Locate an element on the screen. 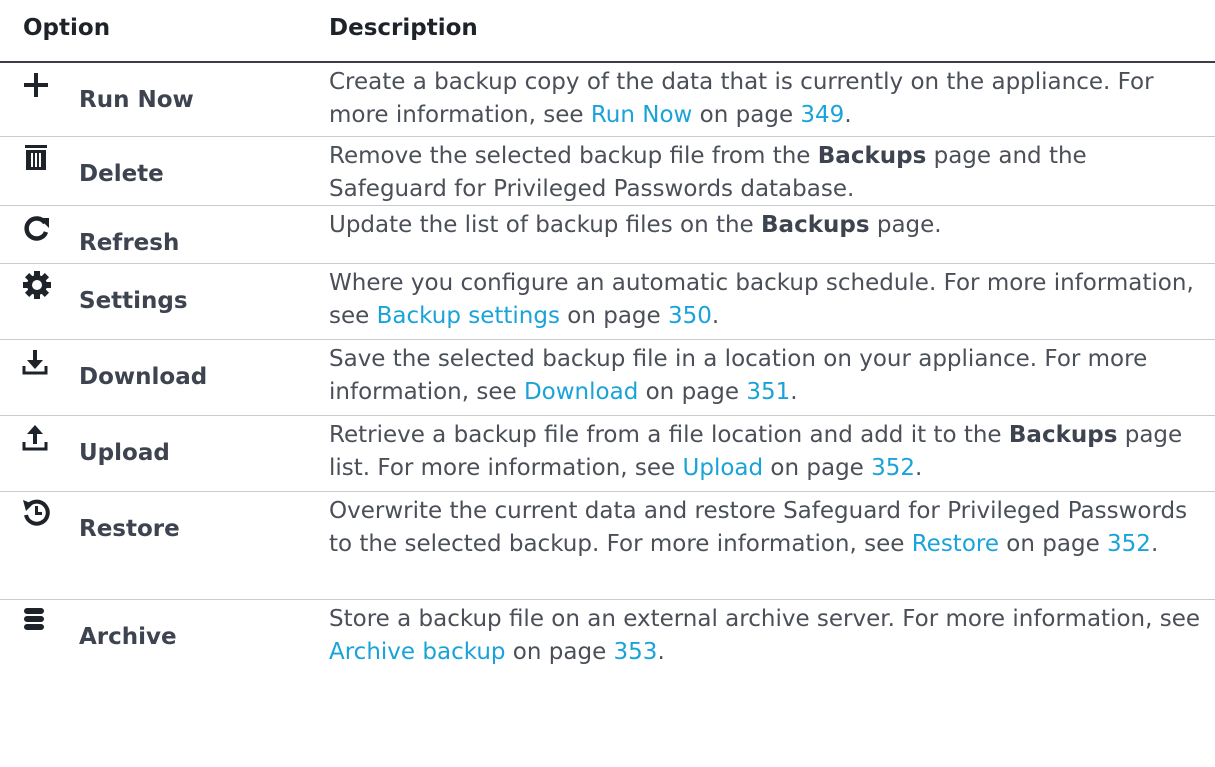  refresh-icon is located at coordinates (40, 228).